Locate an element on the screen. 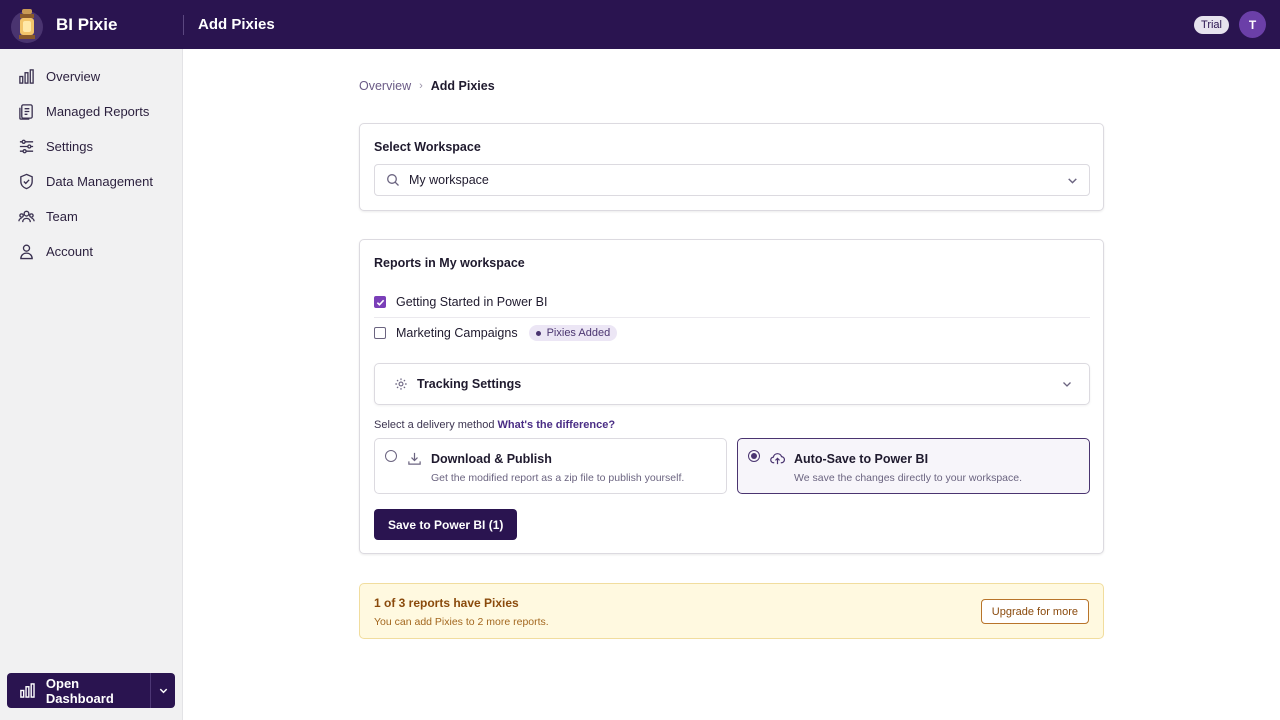 The height and width of the screenshot is (720, 1280). sidebar-item-label: Data Management is located at coordinates (99, 181).